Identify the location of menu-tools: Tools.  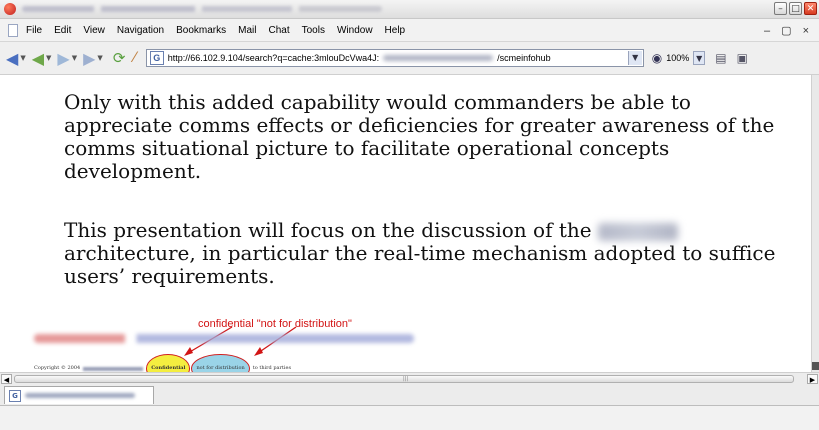
(313, 30).